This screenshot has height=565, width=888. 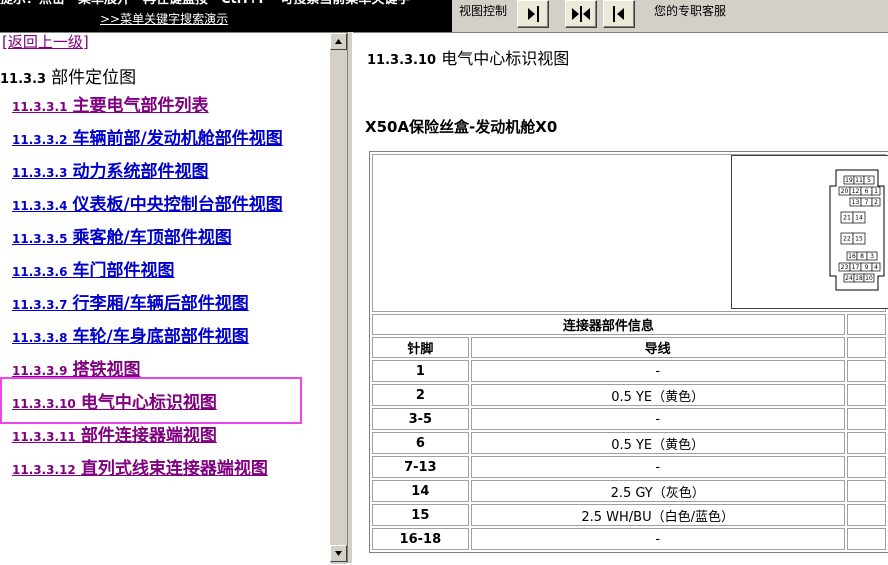 I want to click on connector-pin-label: 9, so click(x=867, y=267).